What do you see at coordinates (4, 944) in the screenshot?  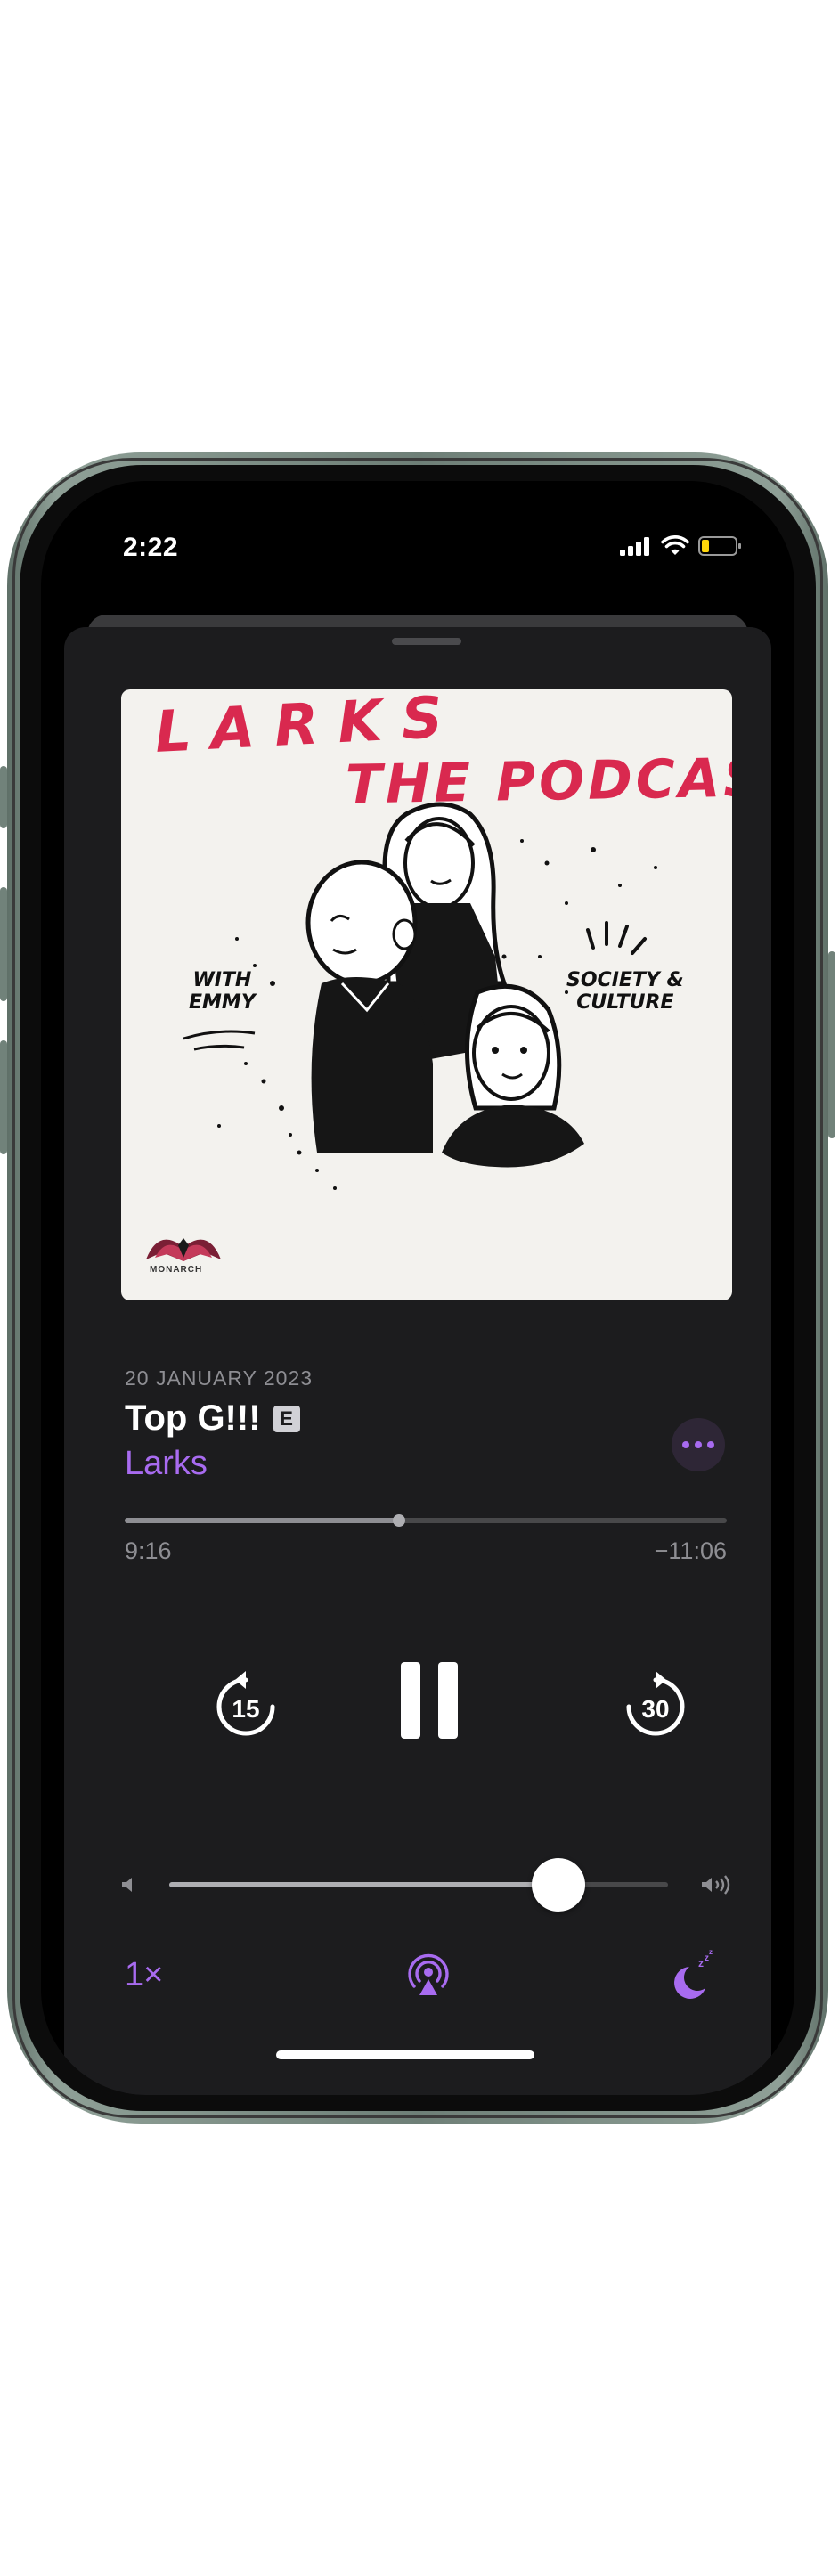 I see `volume-up-button` at bounding box center [4, 944].